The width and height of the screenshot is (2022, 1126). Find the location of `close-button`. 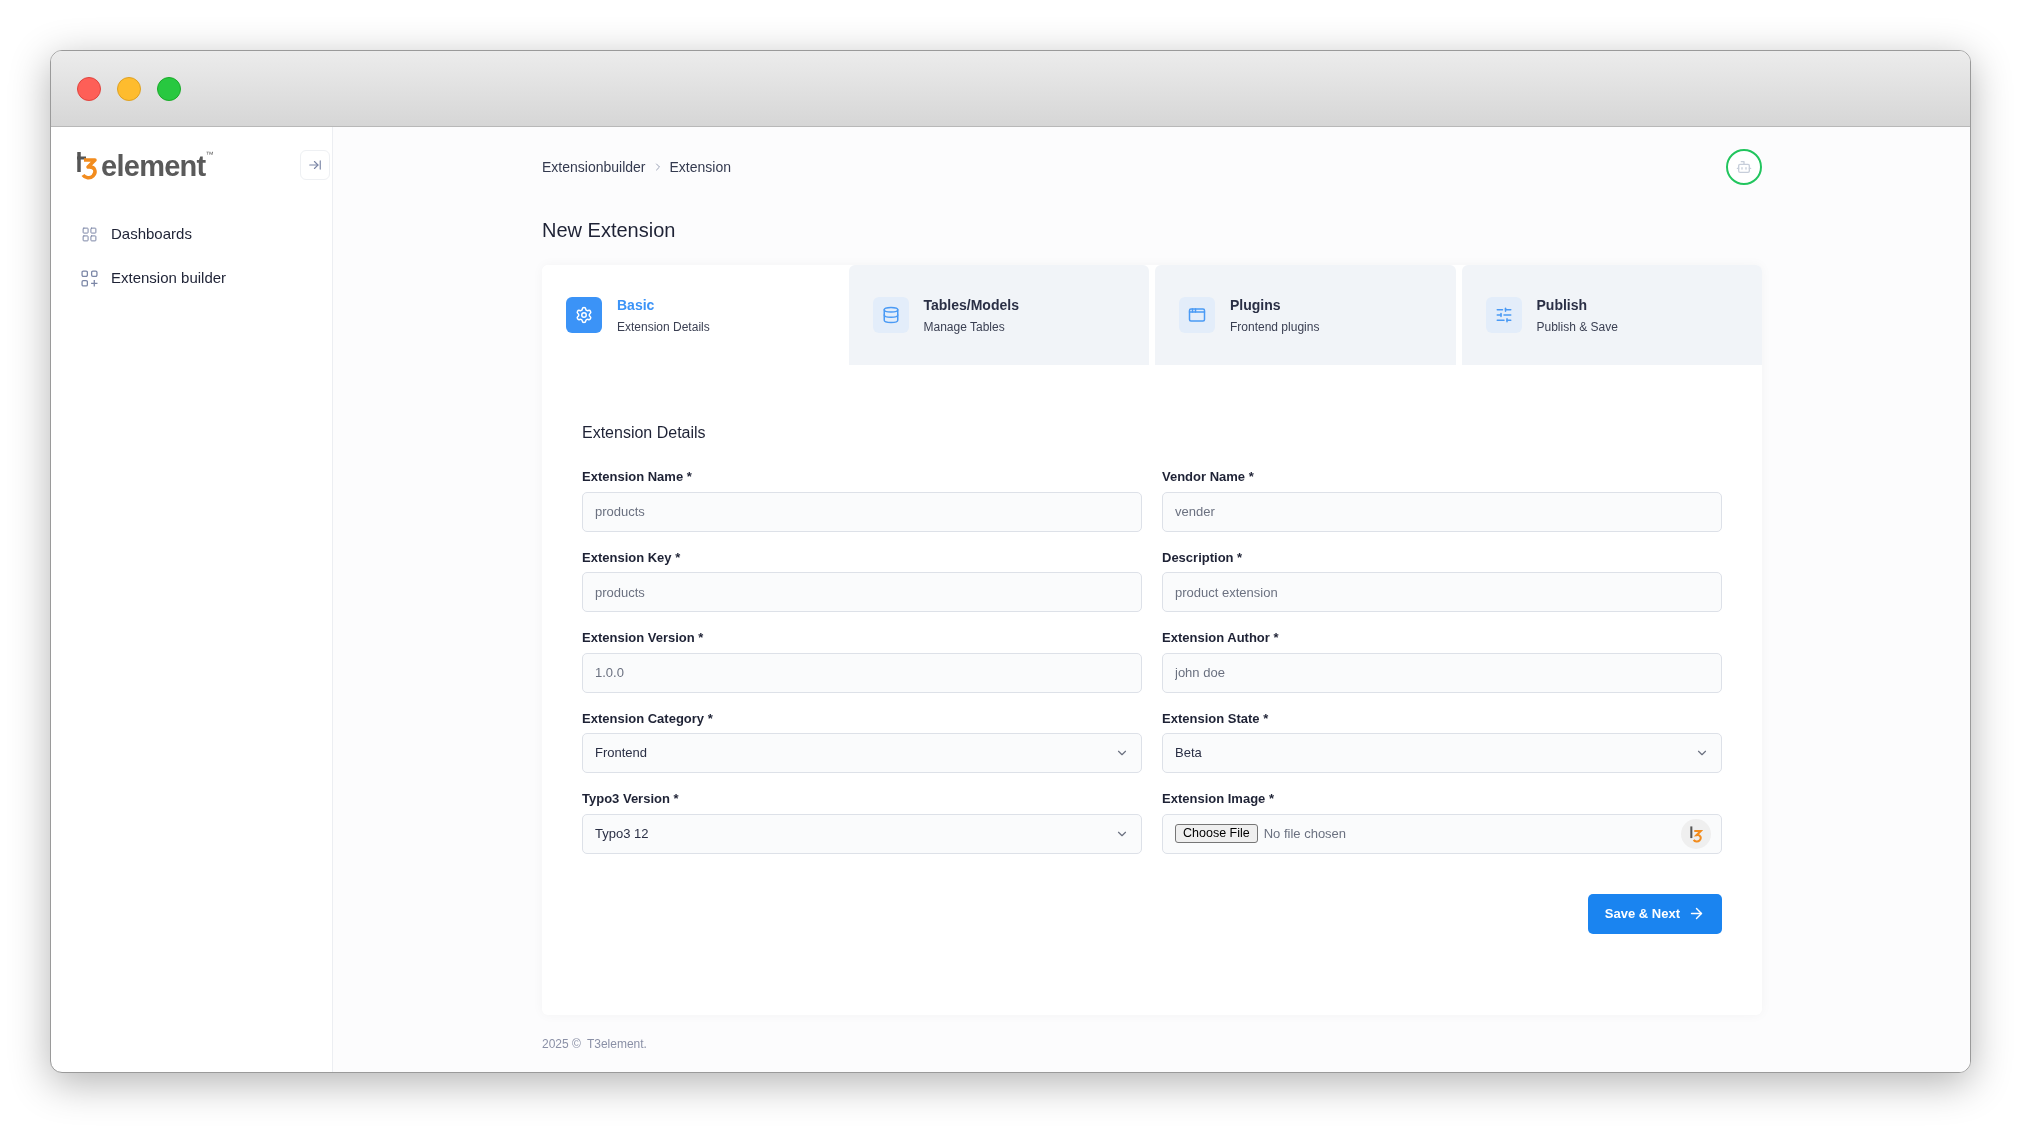

close-button is located at coordinates (89, 88).